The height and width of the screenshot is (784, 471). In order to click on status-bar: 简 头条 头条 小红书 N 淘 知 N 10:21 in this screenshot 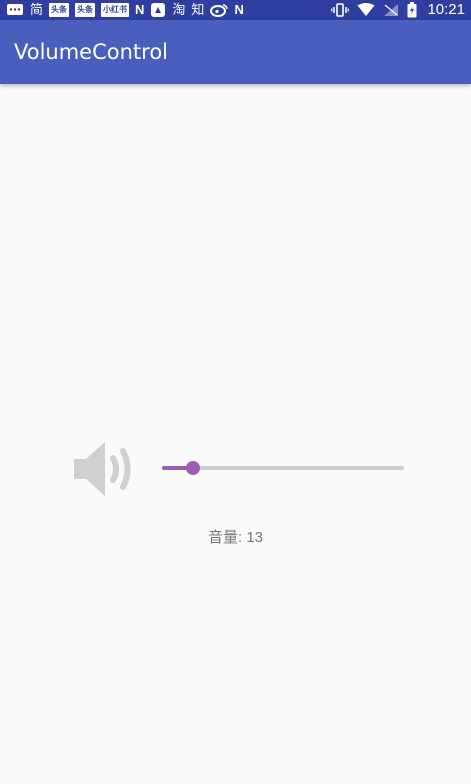, I will do `click(235, 10)`.